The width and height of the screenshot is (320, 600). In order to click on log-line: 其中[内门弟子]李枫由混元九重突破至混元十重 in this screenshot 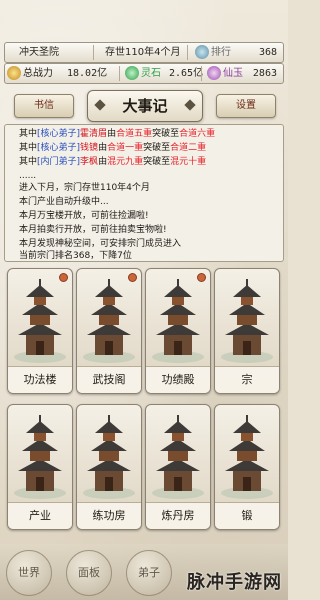, I will do `click(113, 162)`.